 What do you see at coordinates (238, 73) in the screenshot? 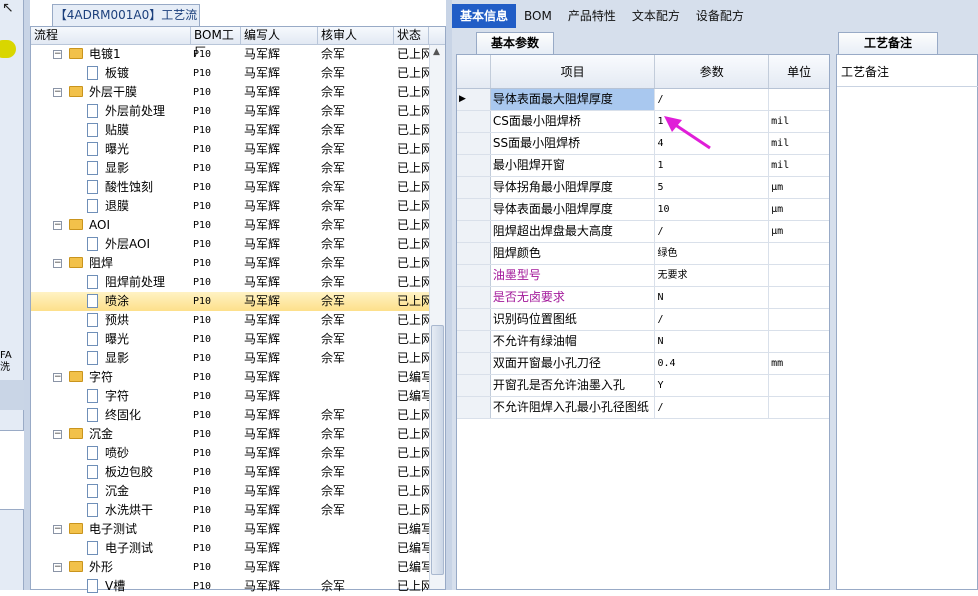
I see `tree-row: 板镀 P10 马军辉 佘军 已上网` at bounding box center [238, 73].